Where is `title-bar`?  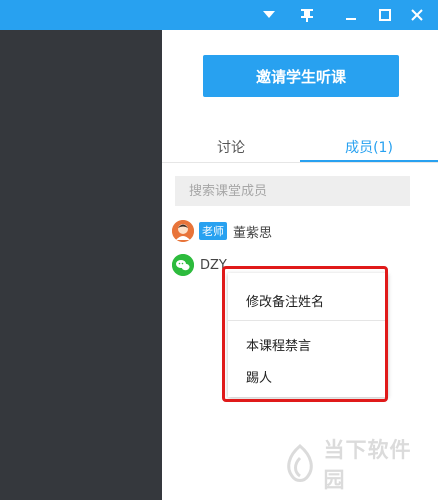 title-bar is located at coordinates (219, 15).